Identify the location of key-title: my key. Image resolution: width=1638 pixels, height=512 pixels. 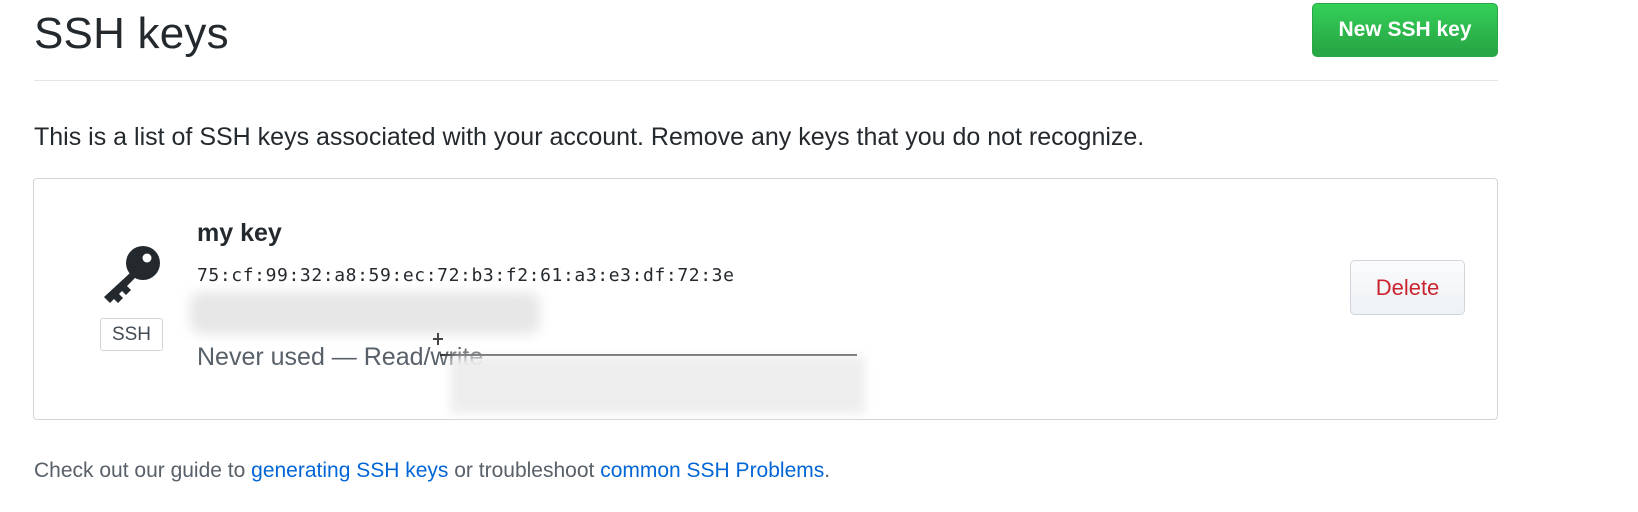
(239, 233).